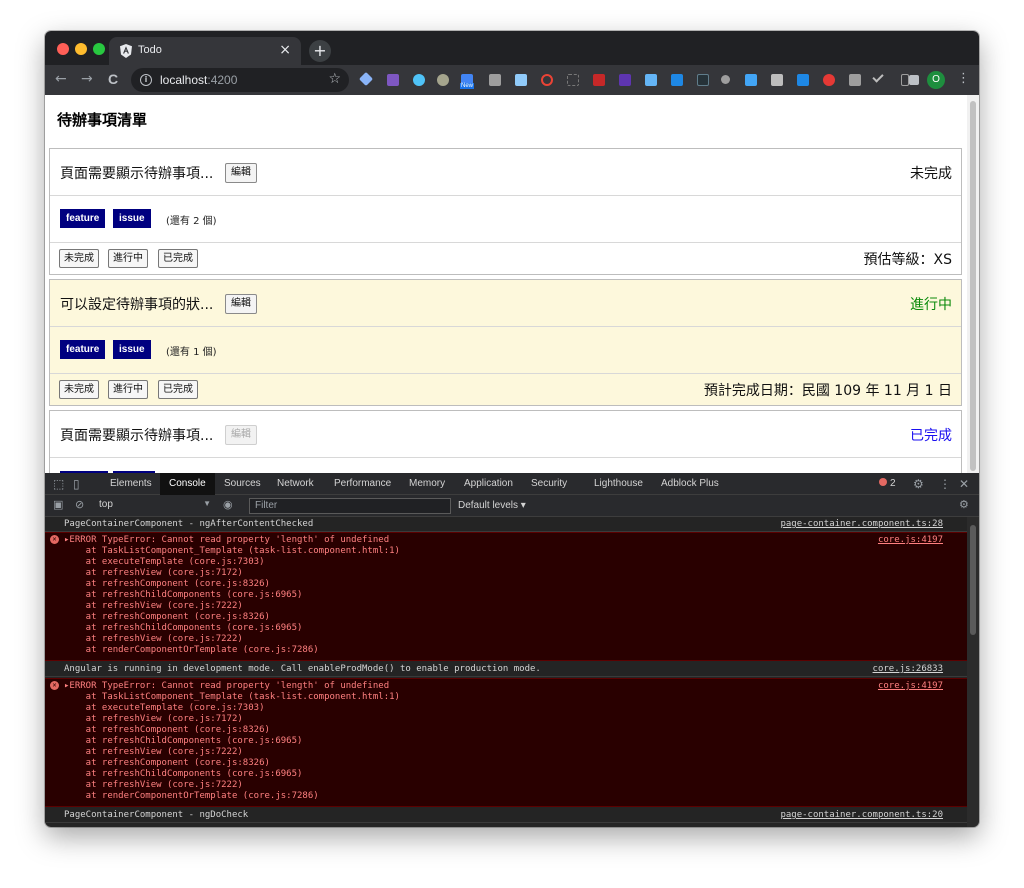  Describe the element at coordinates (505, 350) in the screenshot. I see `task-tags: feature issue (還有 1 個)` at that location.